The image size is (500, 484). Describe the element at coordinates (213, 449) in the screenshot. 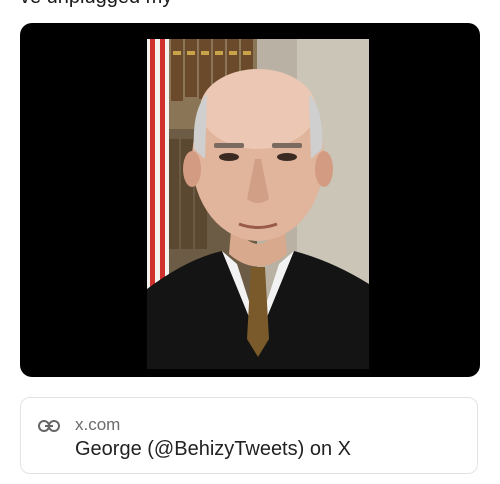

I see `link-title: George (@BehizyTweets) on X` at that location.